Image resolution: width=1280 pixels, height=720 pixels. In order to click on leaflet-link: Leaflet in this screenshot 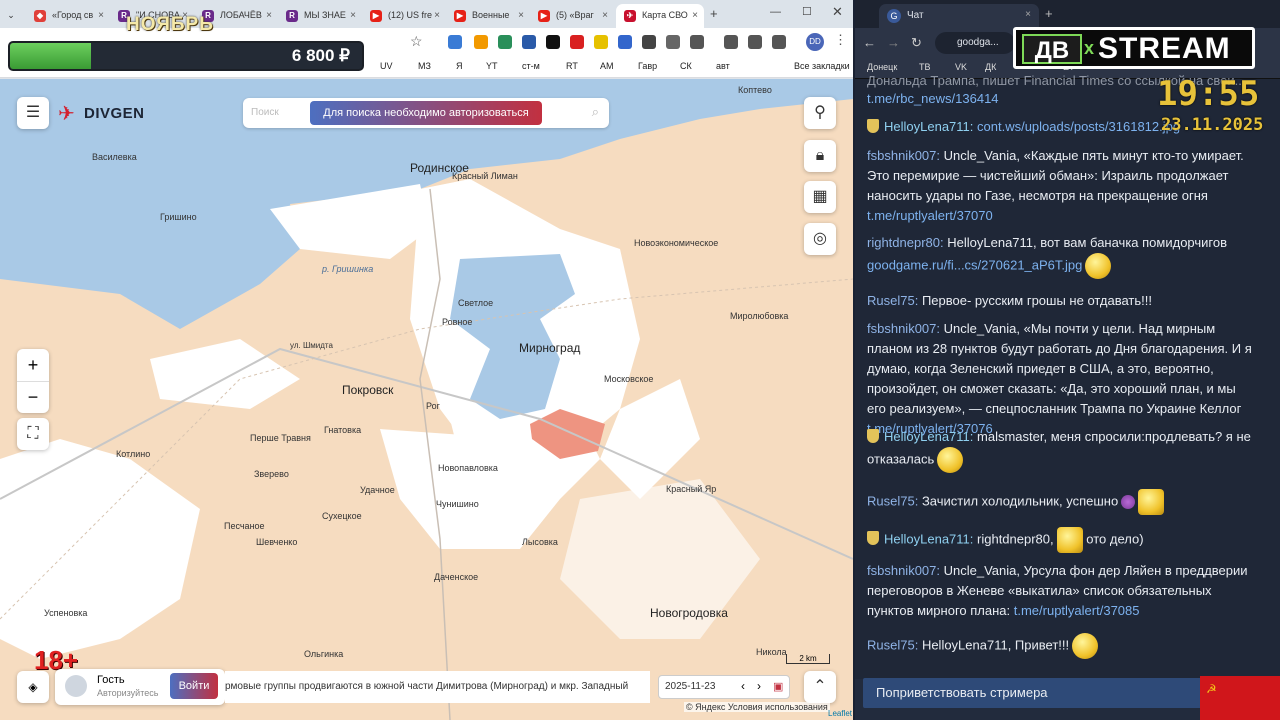, I will do `click(840, 713)`.